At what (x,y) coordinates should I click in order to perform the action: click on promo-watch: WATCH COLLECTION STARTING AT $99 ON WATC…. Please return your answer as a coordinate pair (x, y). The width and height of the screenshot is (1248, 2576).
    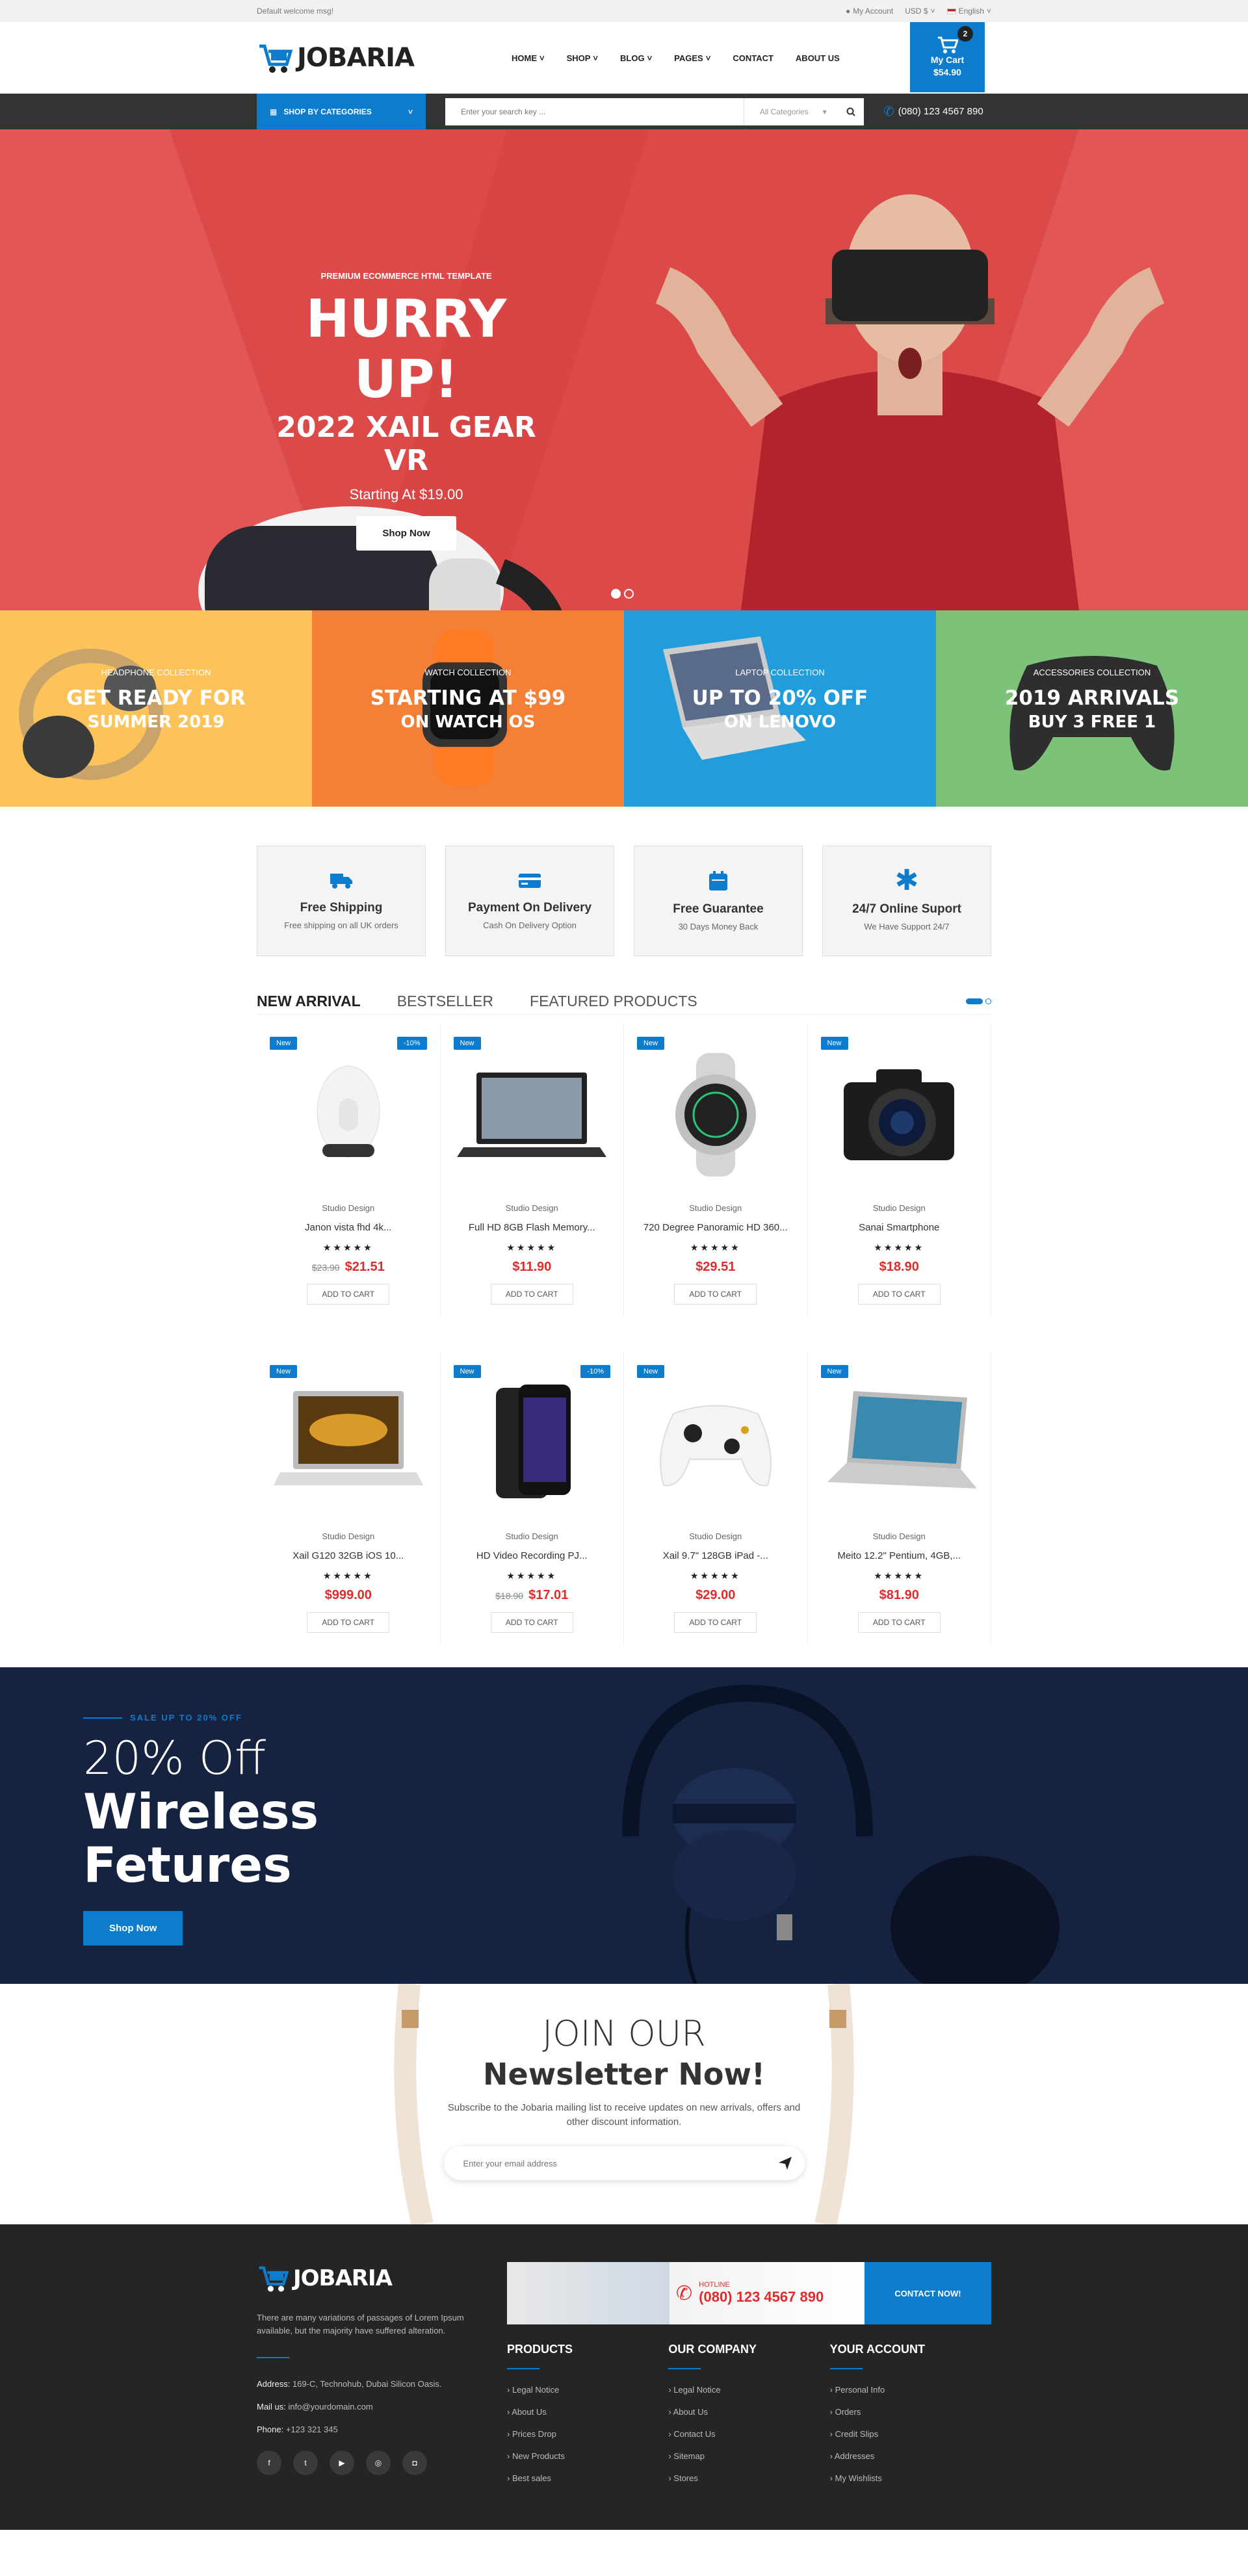
    Looking at the image, I should click on (468, 708).